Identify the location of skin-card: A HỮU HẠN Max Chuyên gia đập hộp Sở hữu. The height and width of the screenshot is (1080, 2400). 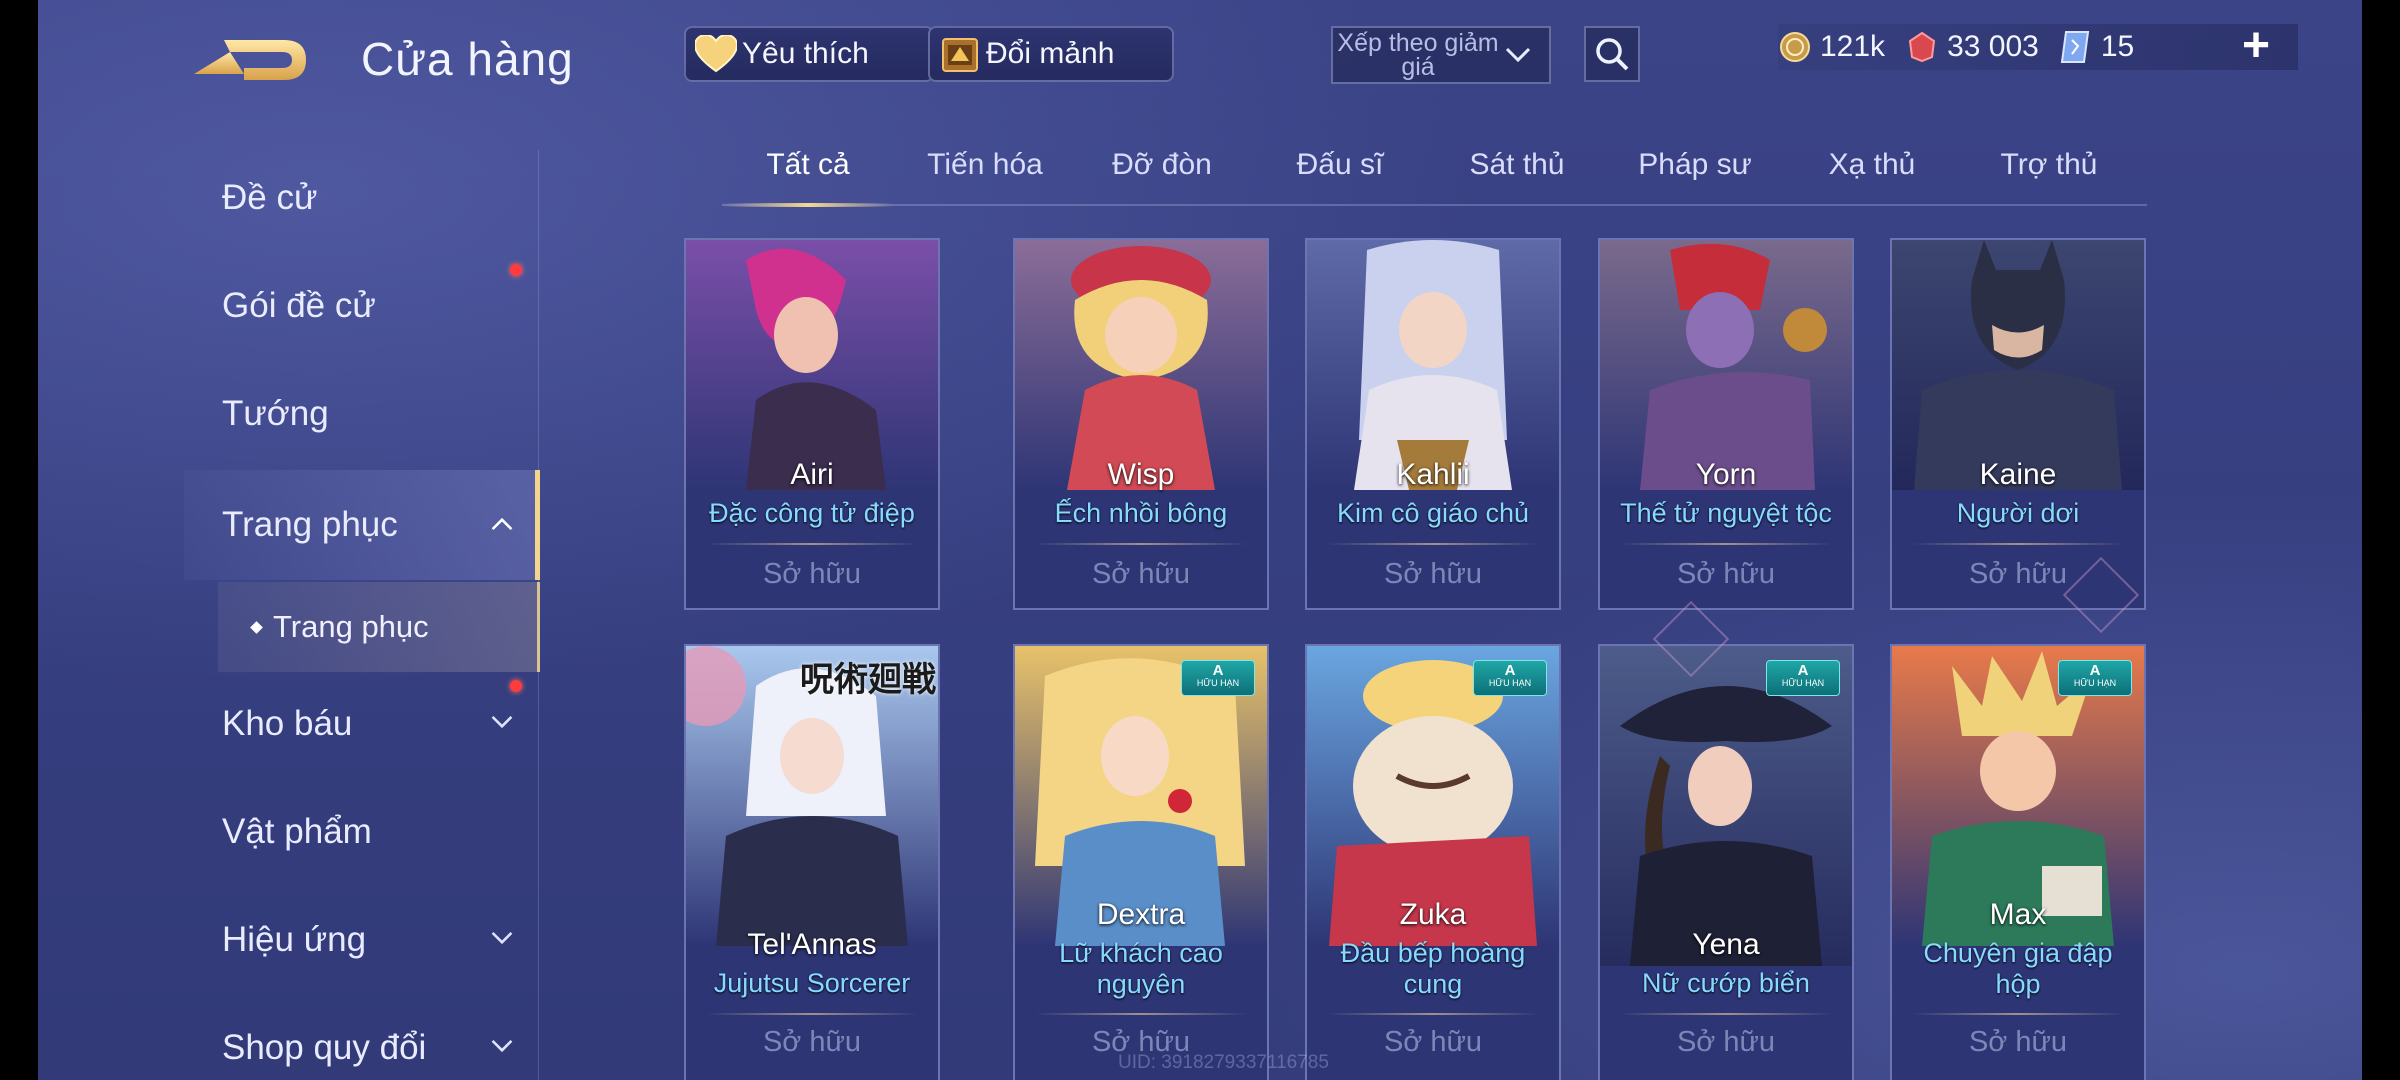
(2018, 862).